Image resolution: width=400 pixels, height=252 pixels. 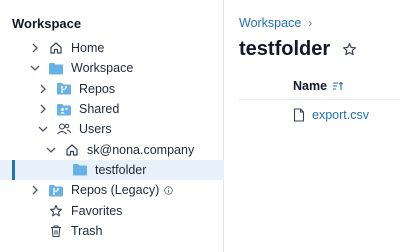 What do you see at coordinates (112, 231) in the screenshot?
I see `sidebar-item-trash: Trash` at bounding box center [112, 231].